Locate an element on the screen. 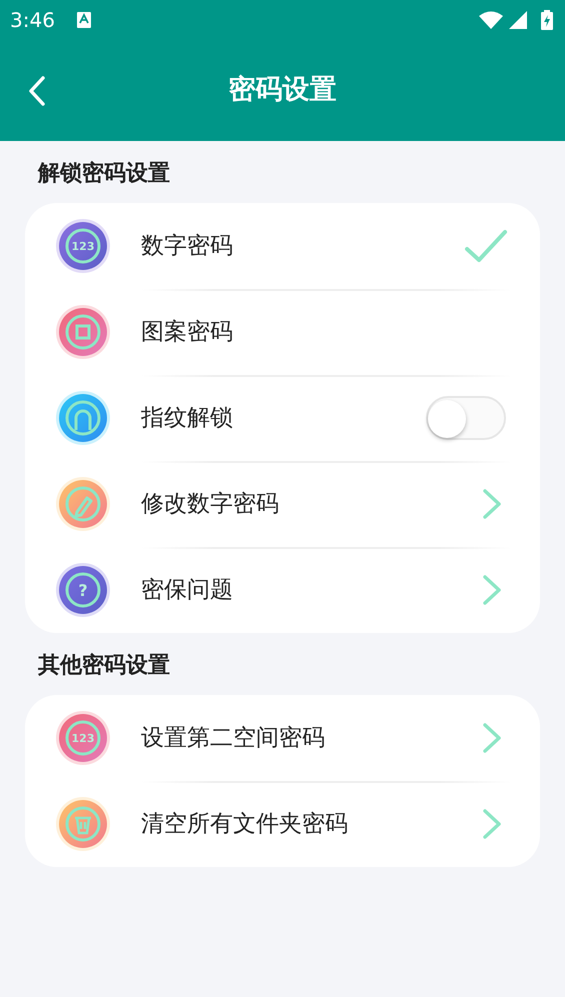 This screenshot has height=997, width=565. setting-row: 图案密码 is located at coordinates (283, 332).